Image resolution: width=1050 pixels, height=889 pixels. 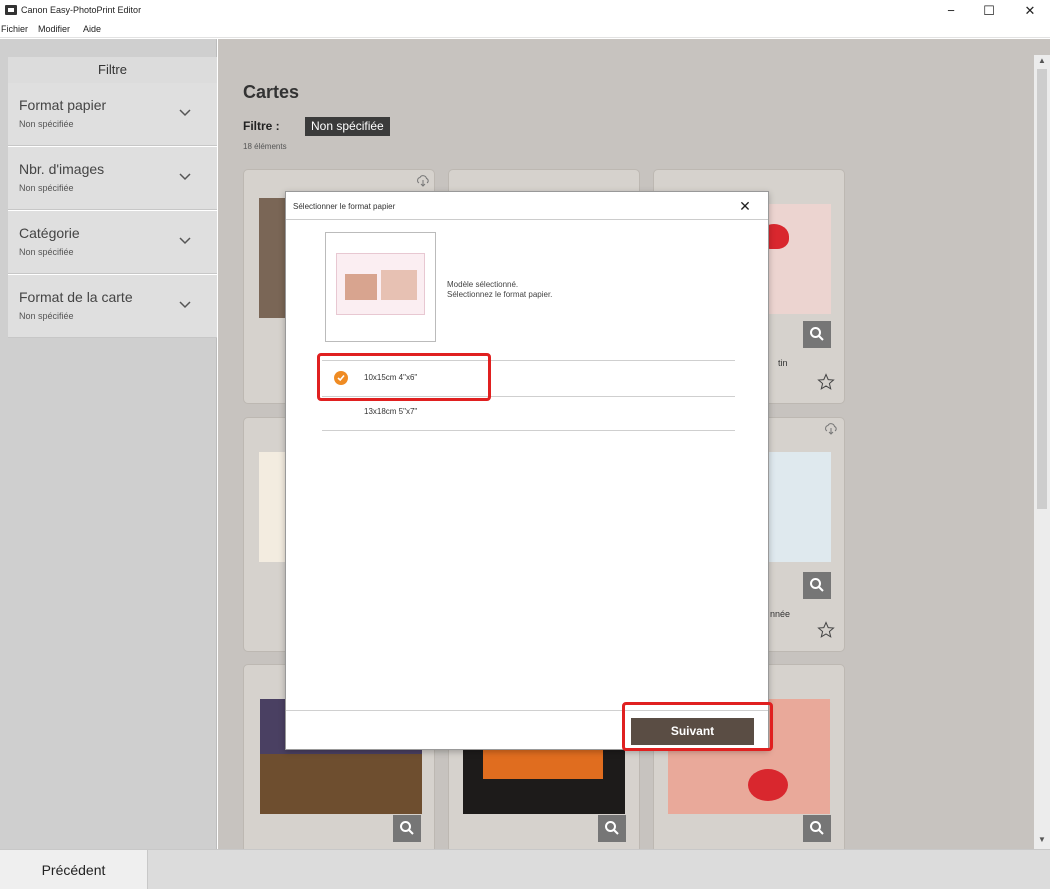 What do you see at coordinates (112, 70) in the screenshot?
I see `filter-header: Filtre` at bounding box center [112, 70].